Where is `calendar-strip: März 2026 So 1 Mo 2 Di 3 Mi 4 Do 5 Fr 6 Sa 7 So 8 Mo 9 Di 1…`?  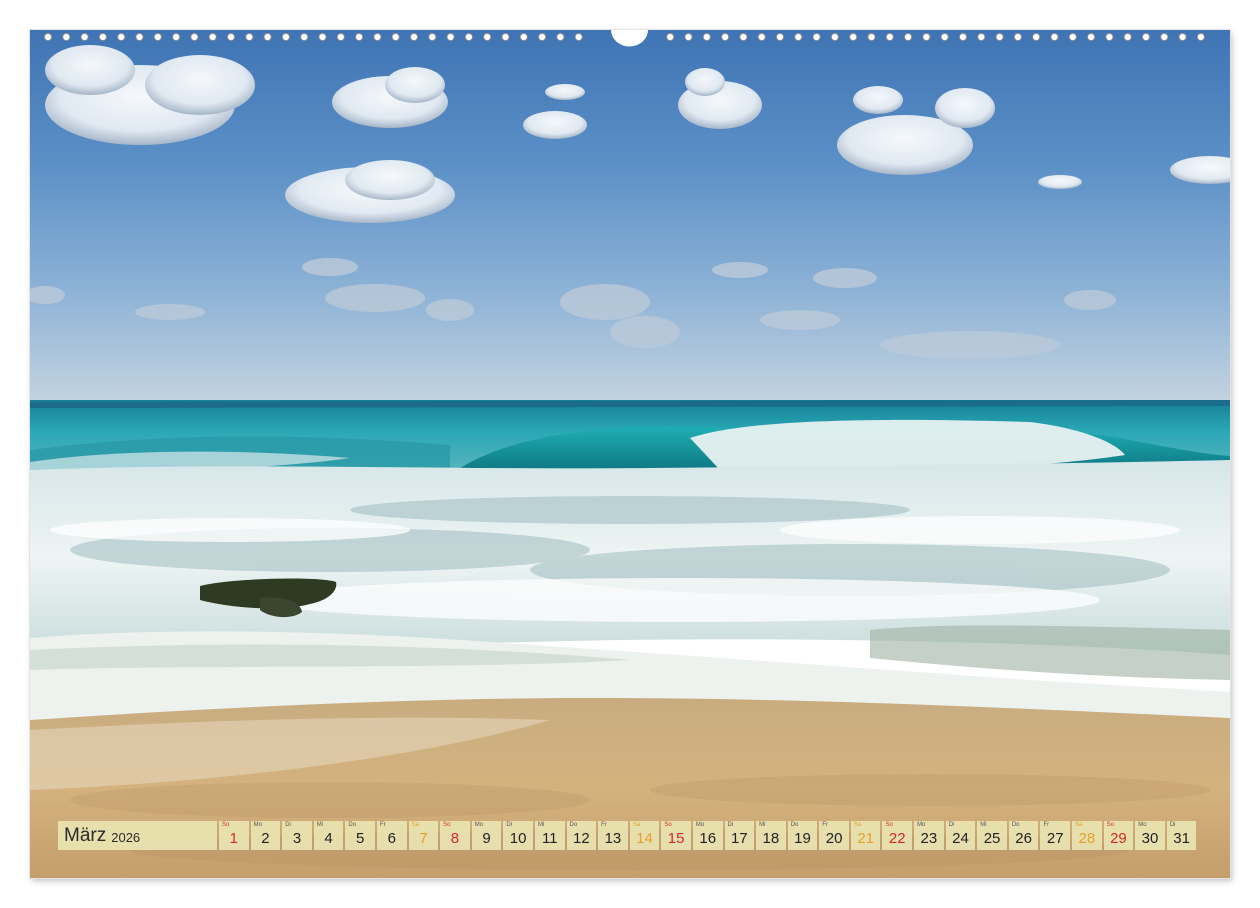
calendar-strip: März 2026 So 1 Mo 2 Di 3 Mi 4 Do 5 Fr 6 Sa 7 So 8 Mo 9 Di 1… is located at coordinates (630, 835).